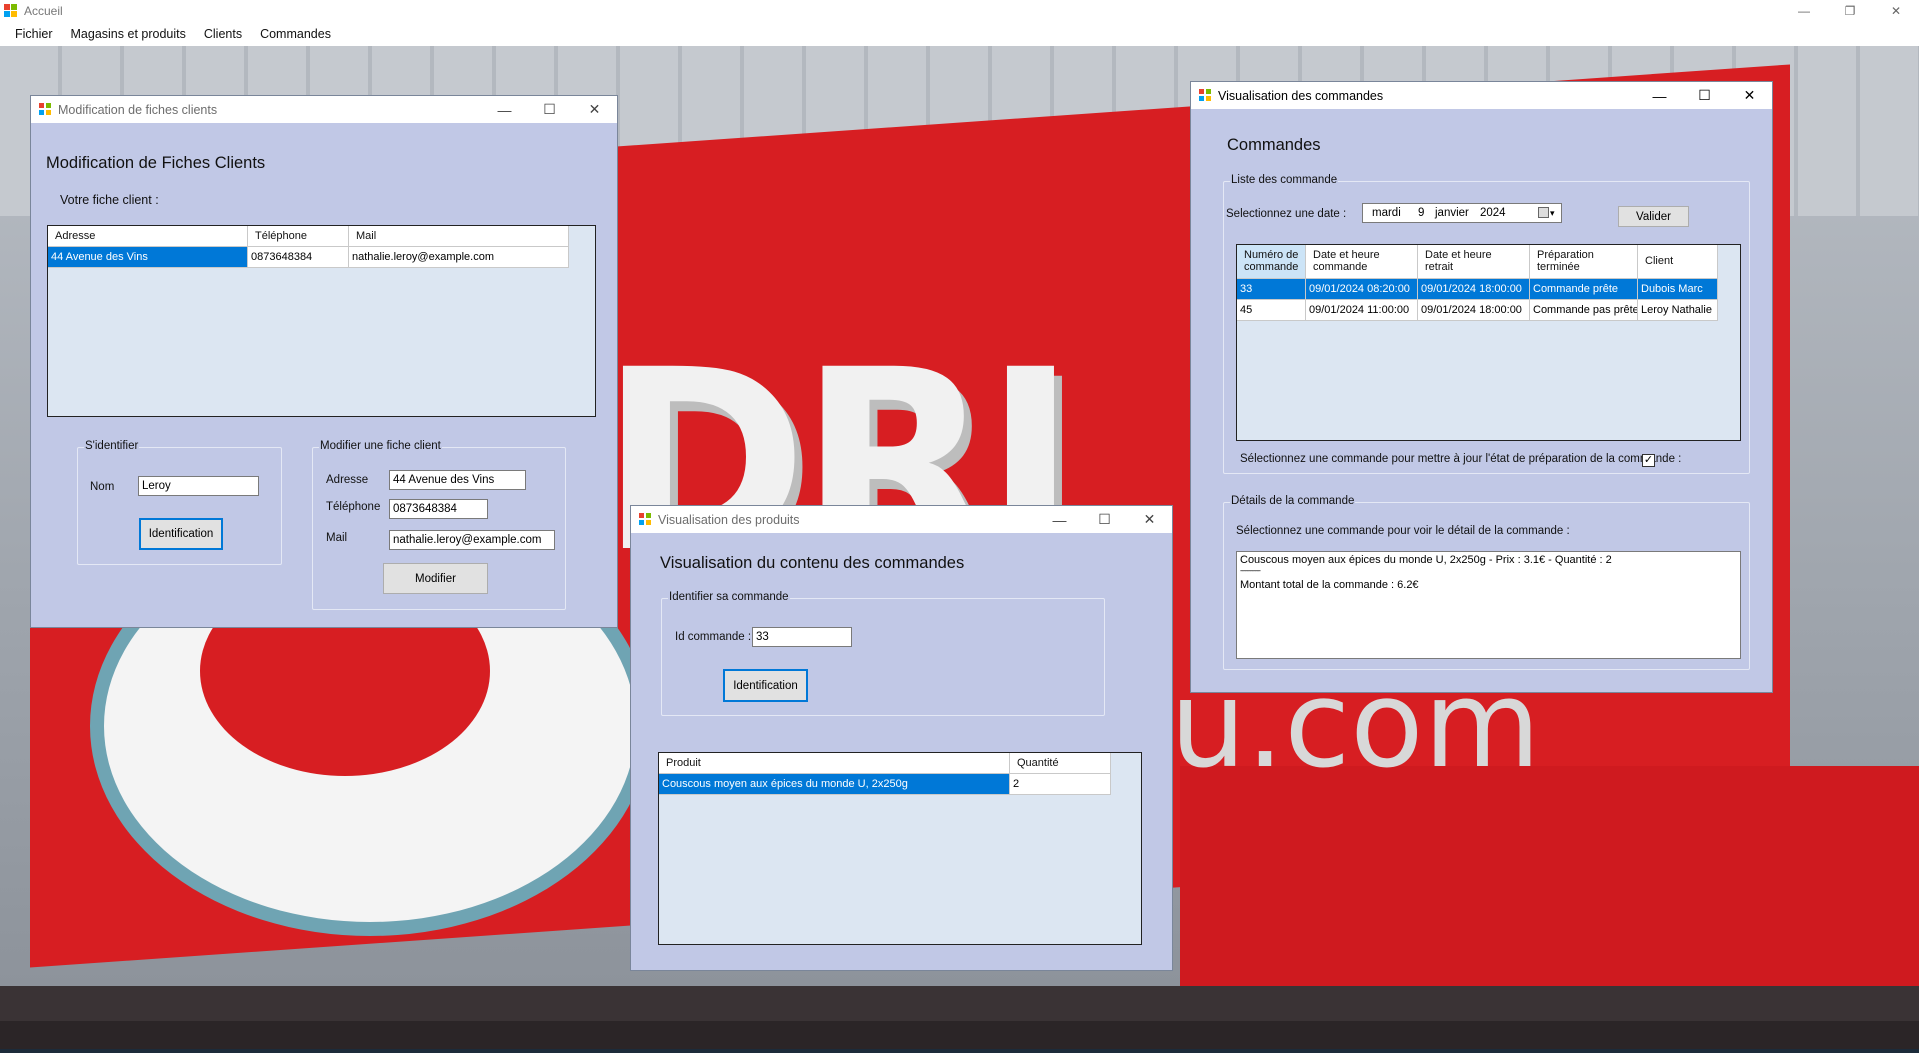 This screenshot has height=1053, width=1919. I want to click on column-header: Date et heure commande, so click(1362, 262).